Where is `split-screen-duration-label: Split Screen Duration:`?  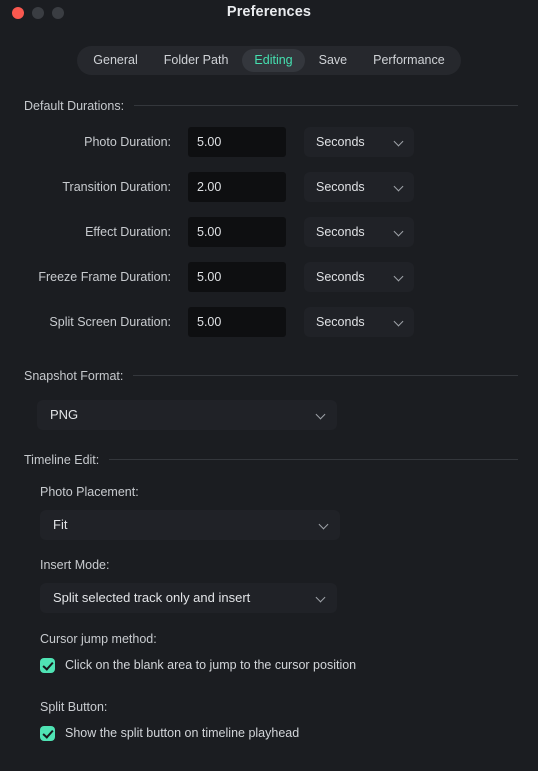 split-screen-duration-label: Split Screen Duration: is located at coordinates (110, 321).